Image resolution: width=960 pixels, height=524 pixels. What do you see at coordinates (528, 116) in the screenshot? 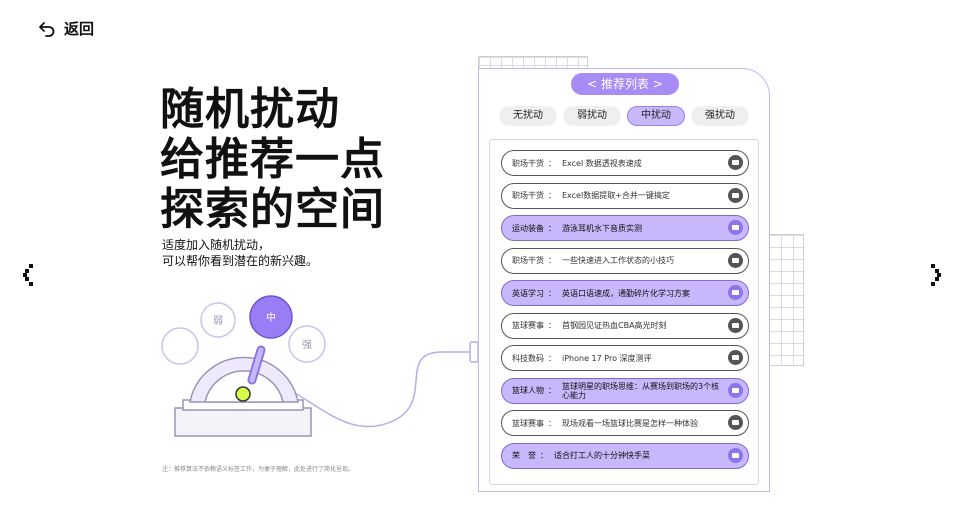
I see `tab-none: 无扰动` at bounding box center [528, 116].